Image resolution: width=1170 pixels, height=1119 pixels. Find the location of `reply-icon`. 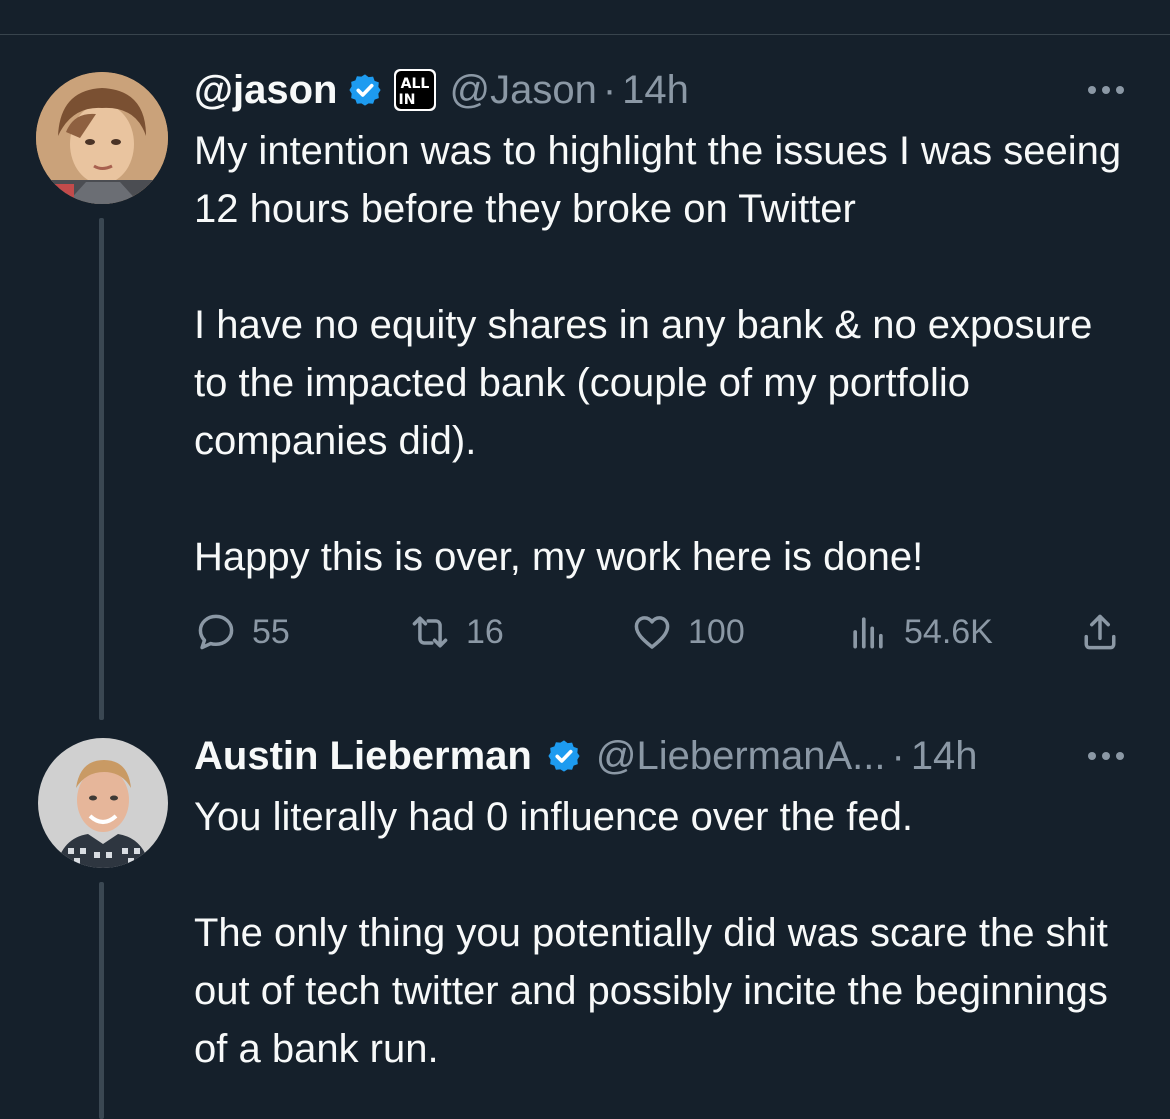

reply-icon is located at coordinates (216, 632).